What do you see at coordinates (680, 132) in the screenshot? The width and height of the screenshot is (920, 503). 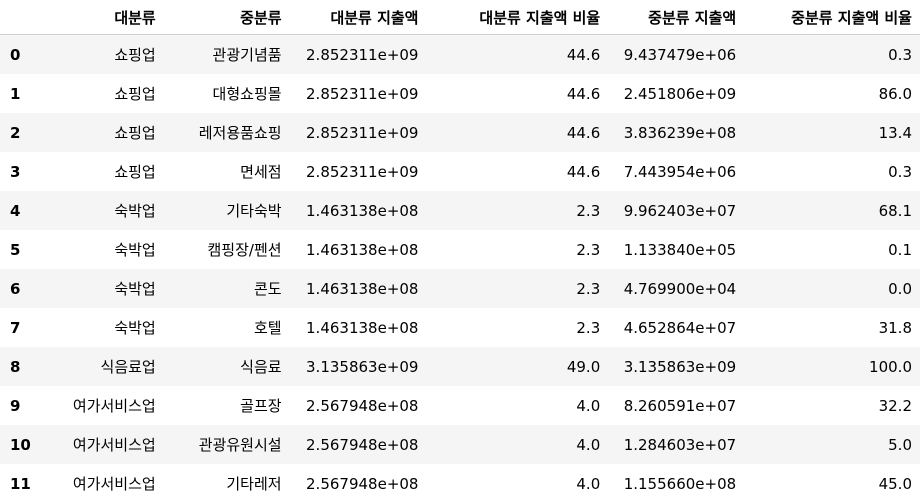 I see `sub-spend-cell: 3.836239e+08` at bounding box center [680, 132].